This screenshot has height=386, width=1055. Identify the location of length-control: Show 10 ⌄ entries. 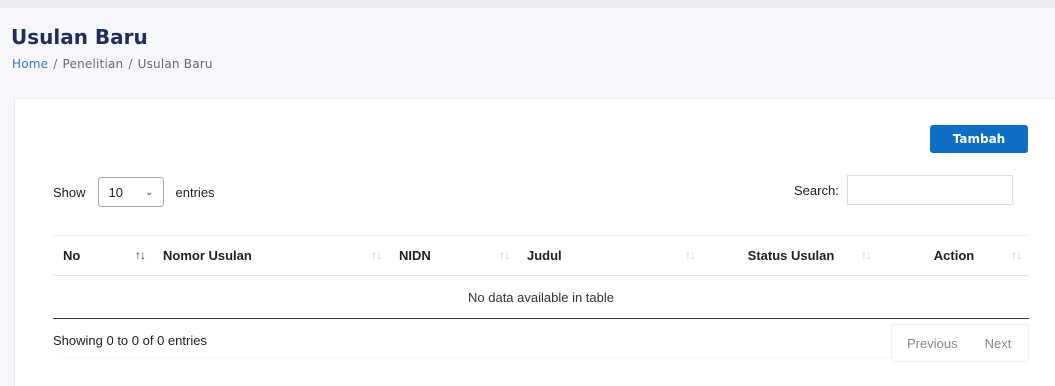
(134, 192).